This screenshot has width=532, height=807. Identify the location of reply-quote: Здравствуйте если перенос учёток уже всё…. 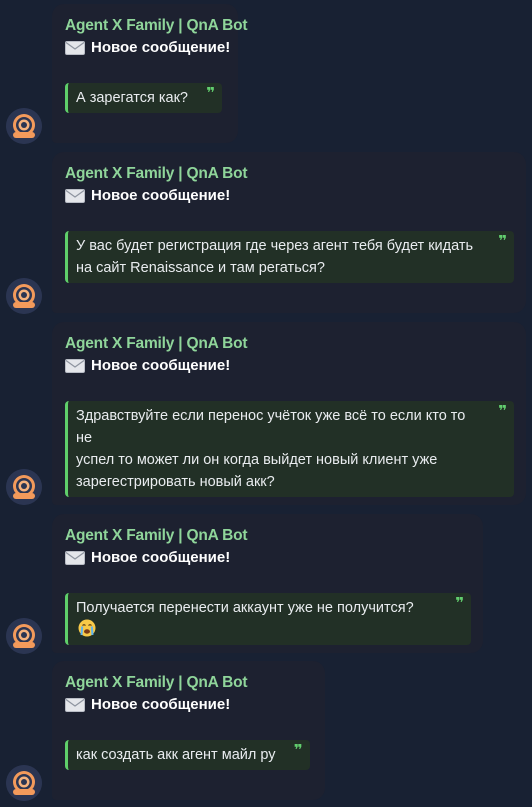
(289, 449).